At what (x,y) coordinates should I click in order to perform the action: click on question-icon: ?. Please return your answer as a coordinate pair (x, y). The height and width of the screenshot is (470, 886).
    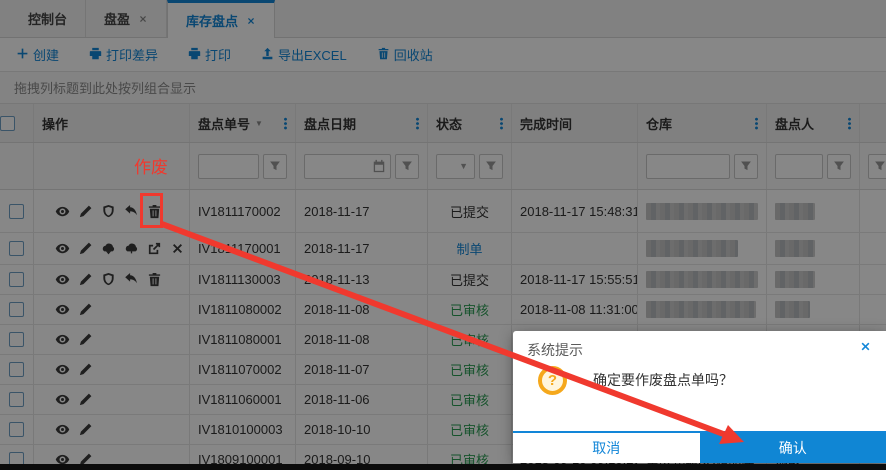
    Looking at the image, I should click on (552, 380).